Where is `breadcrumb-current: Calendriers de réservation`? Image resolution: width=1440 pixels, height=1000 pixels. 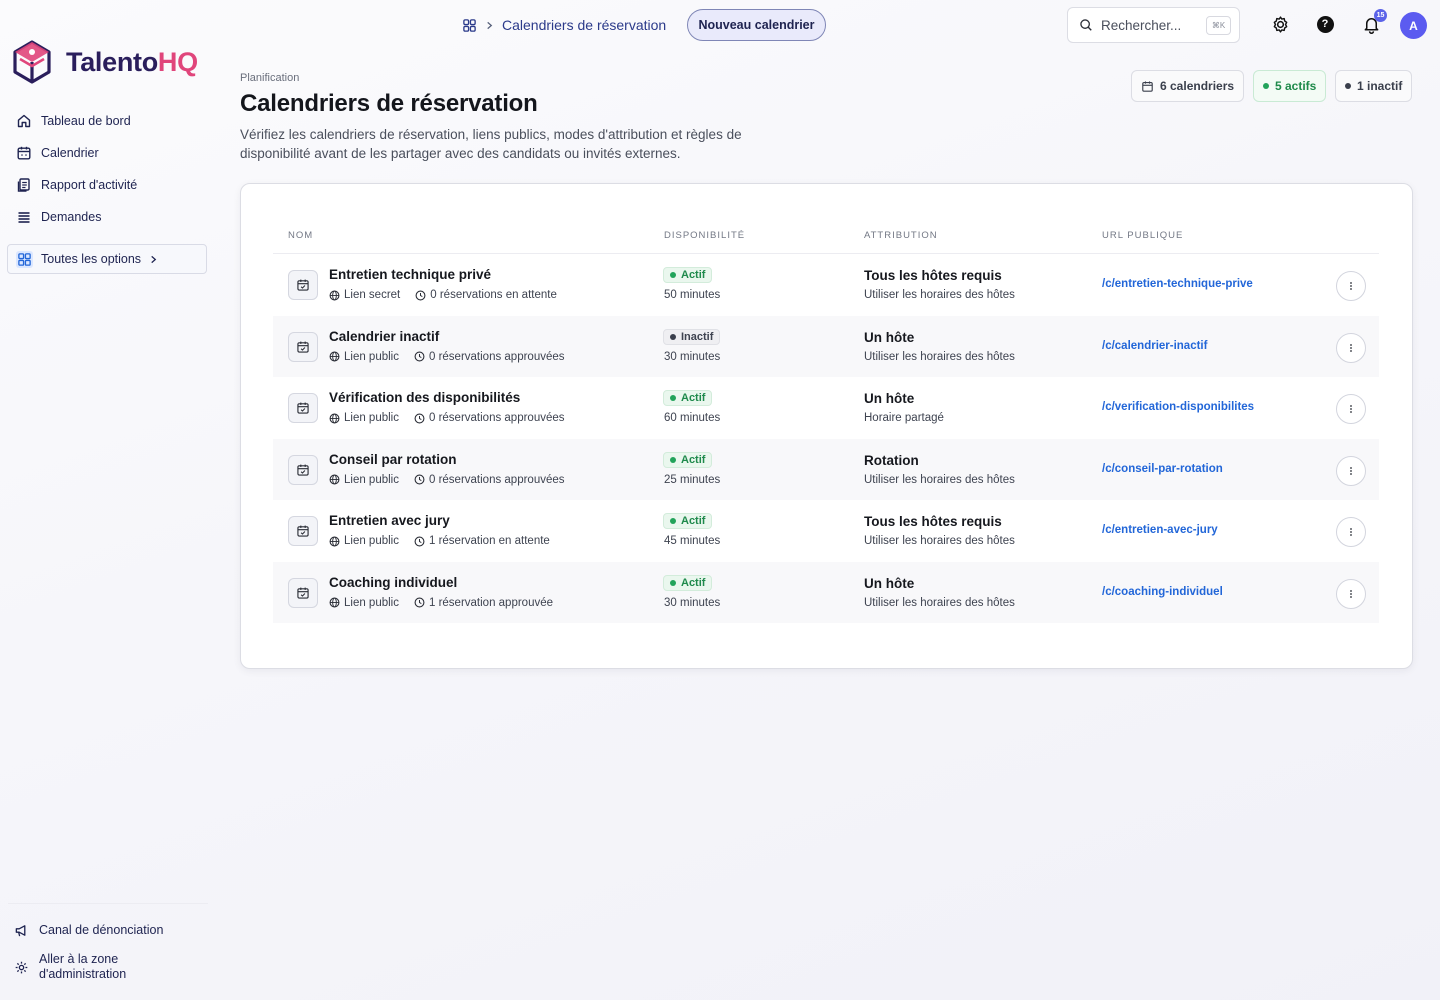
breadcrumb-current: Calendriers de réservation is located at coordinates (584, 25).